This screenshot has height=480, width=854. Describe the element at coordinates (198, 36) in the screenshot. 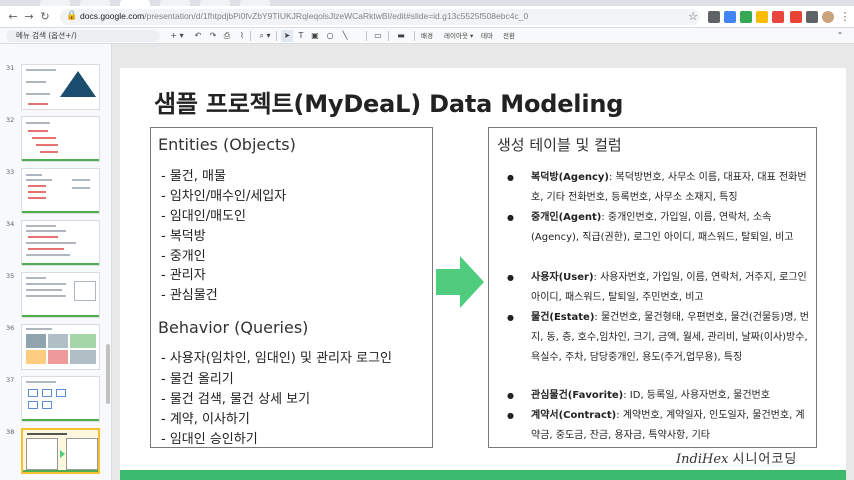

I see `undo-icon: ↶` at that location.